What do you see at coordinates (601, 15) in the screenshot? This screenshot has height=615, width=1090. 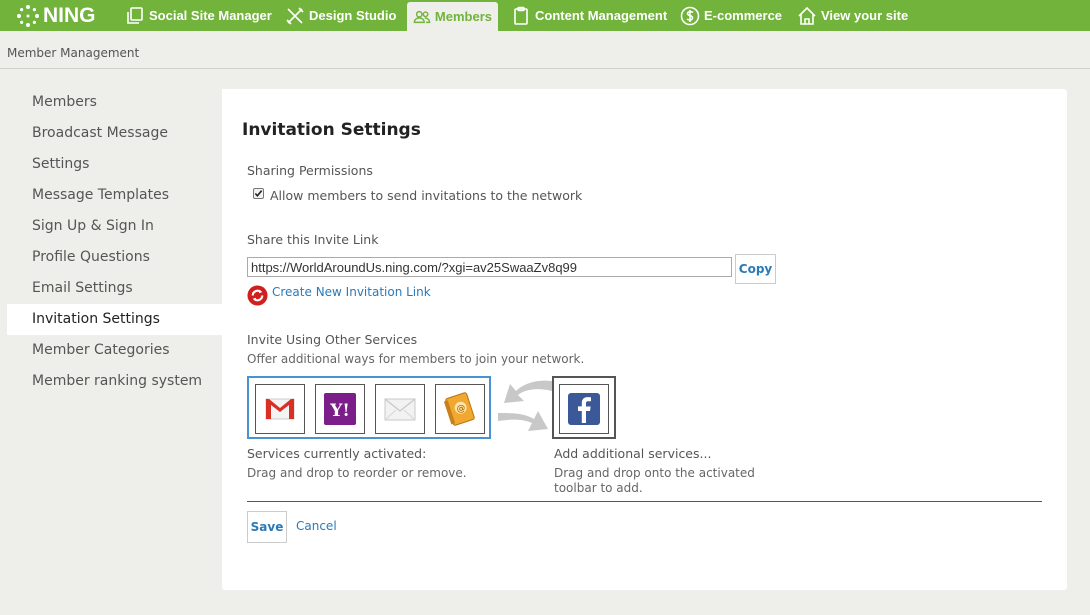 I see `tab-label: Content Management` at bounding box center [601, 15].